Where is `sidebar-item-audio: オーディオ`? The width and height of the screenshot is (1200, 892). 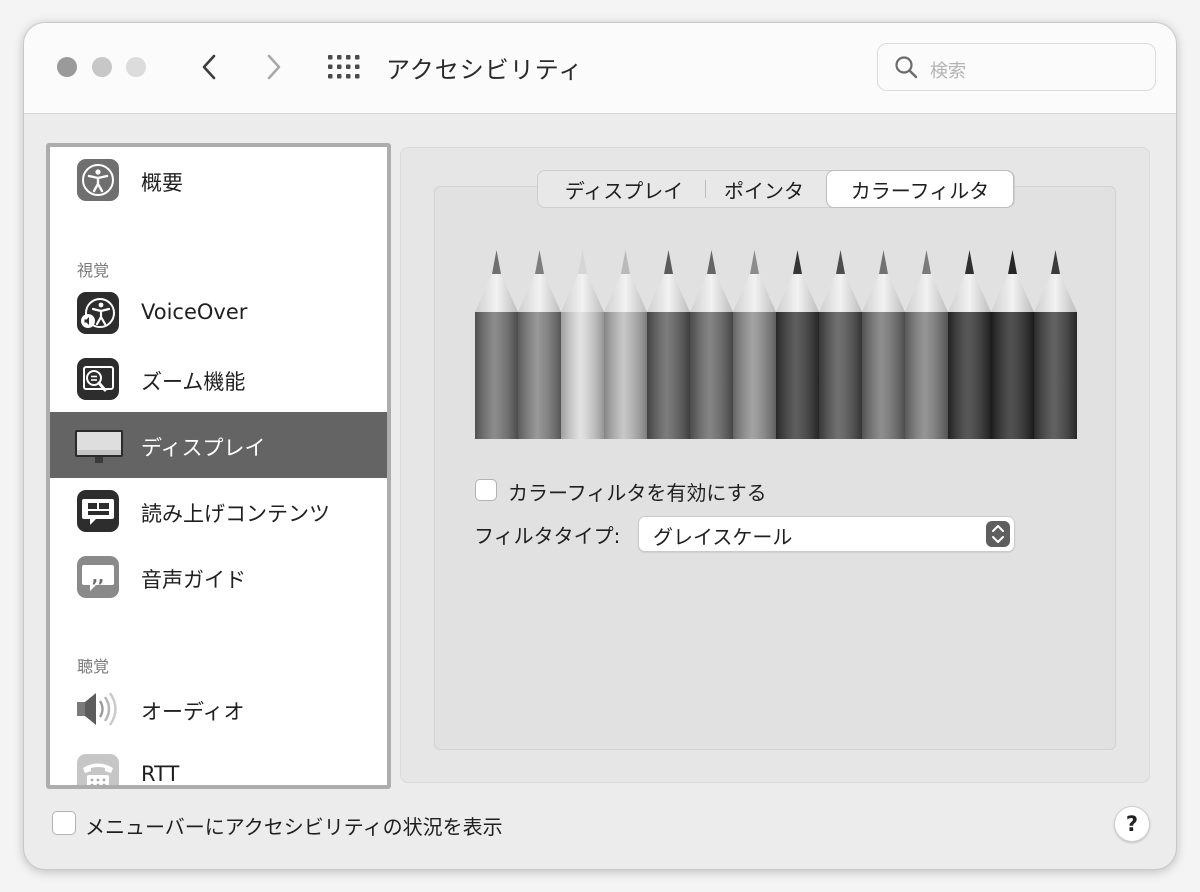
sidebar-item-audio: オーディオ is located at coordinates (218, 709).